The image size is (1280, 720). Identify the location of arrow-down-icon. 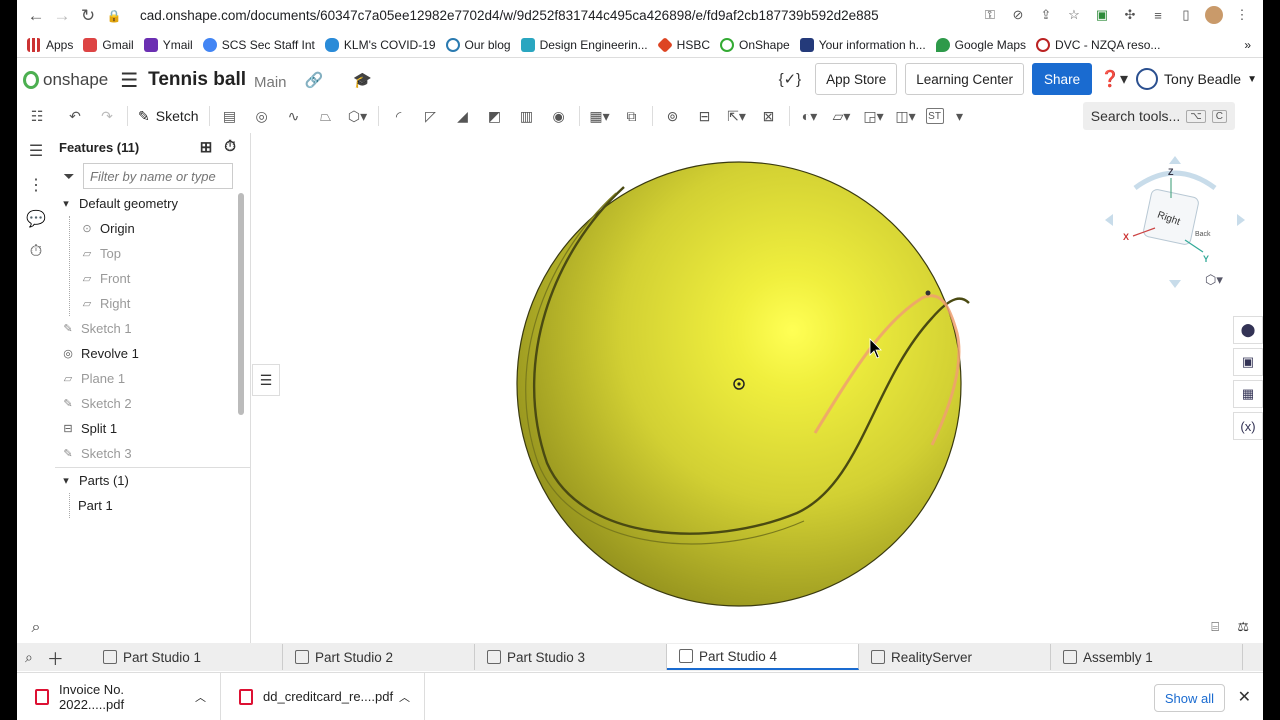
(1175, 284).